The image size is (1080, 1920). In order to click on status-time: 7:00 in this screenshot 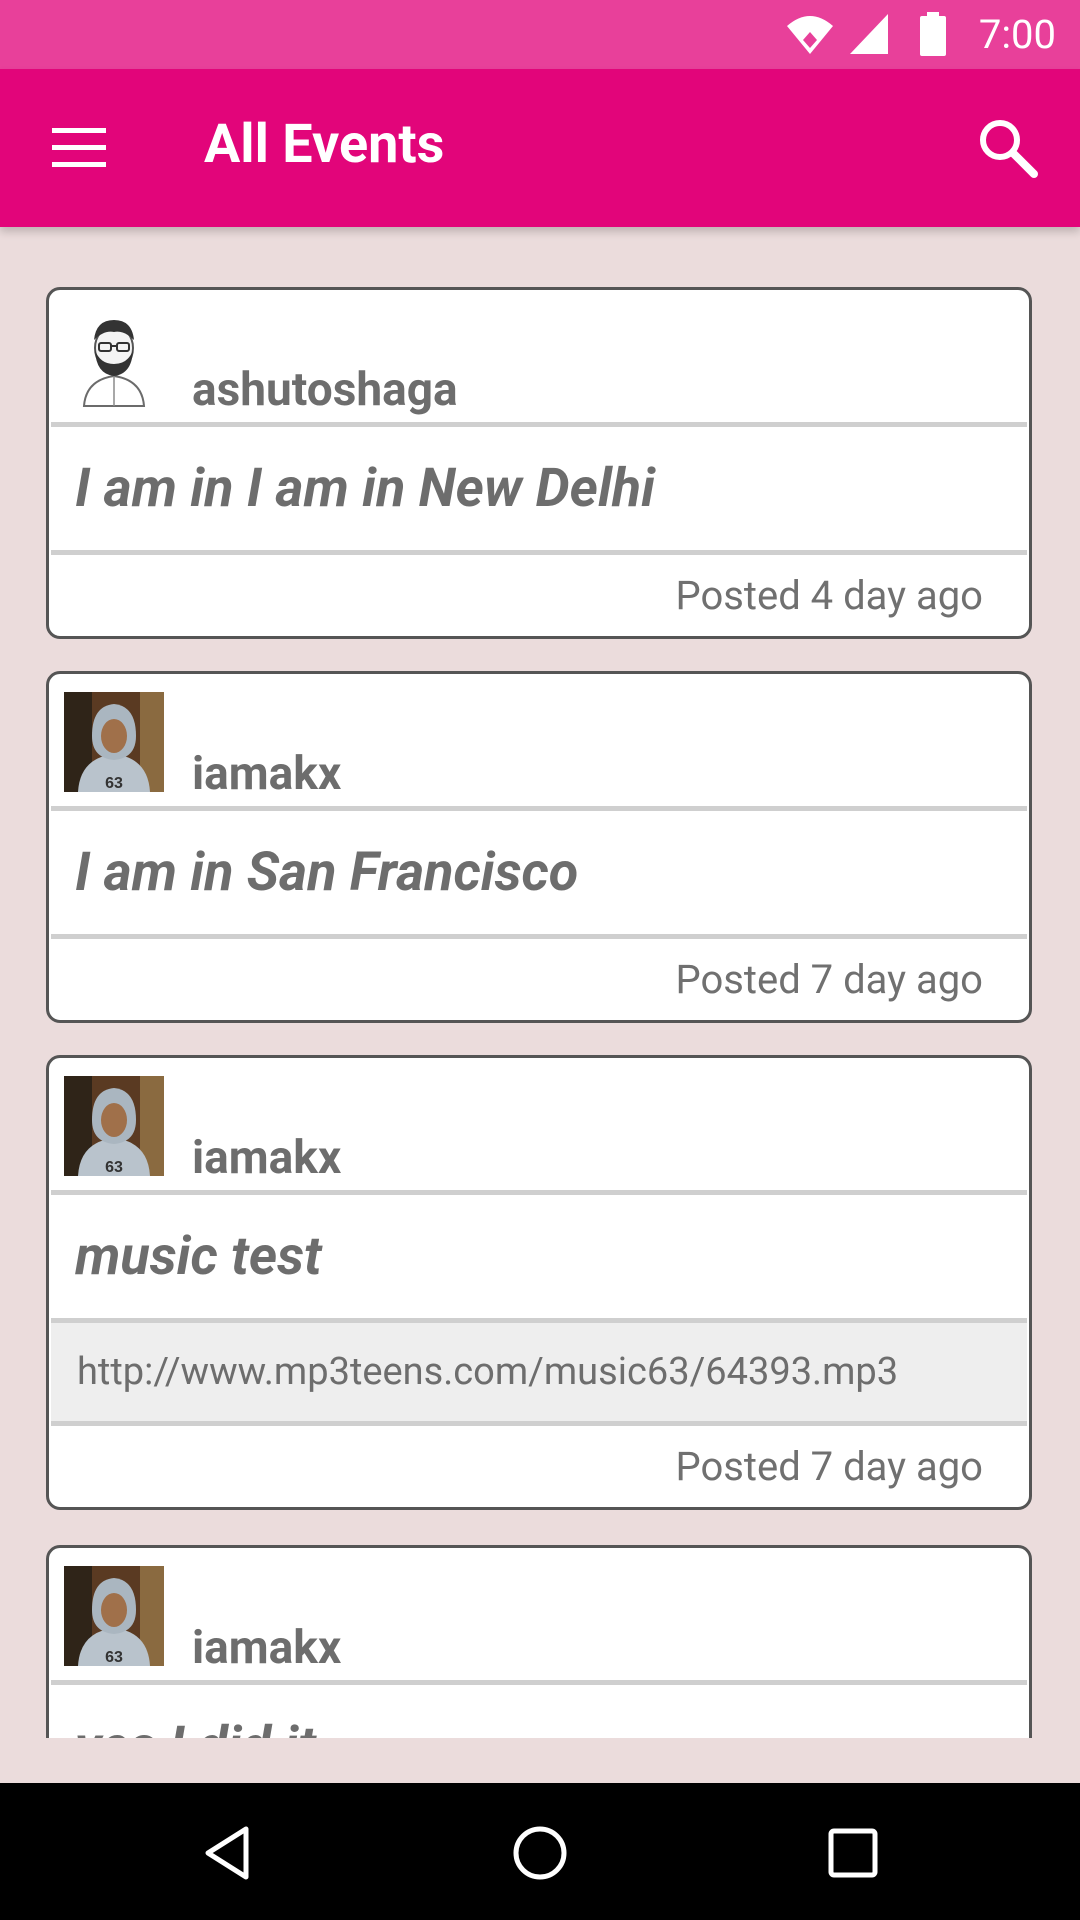, I will do `click(1017, 34)`.